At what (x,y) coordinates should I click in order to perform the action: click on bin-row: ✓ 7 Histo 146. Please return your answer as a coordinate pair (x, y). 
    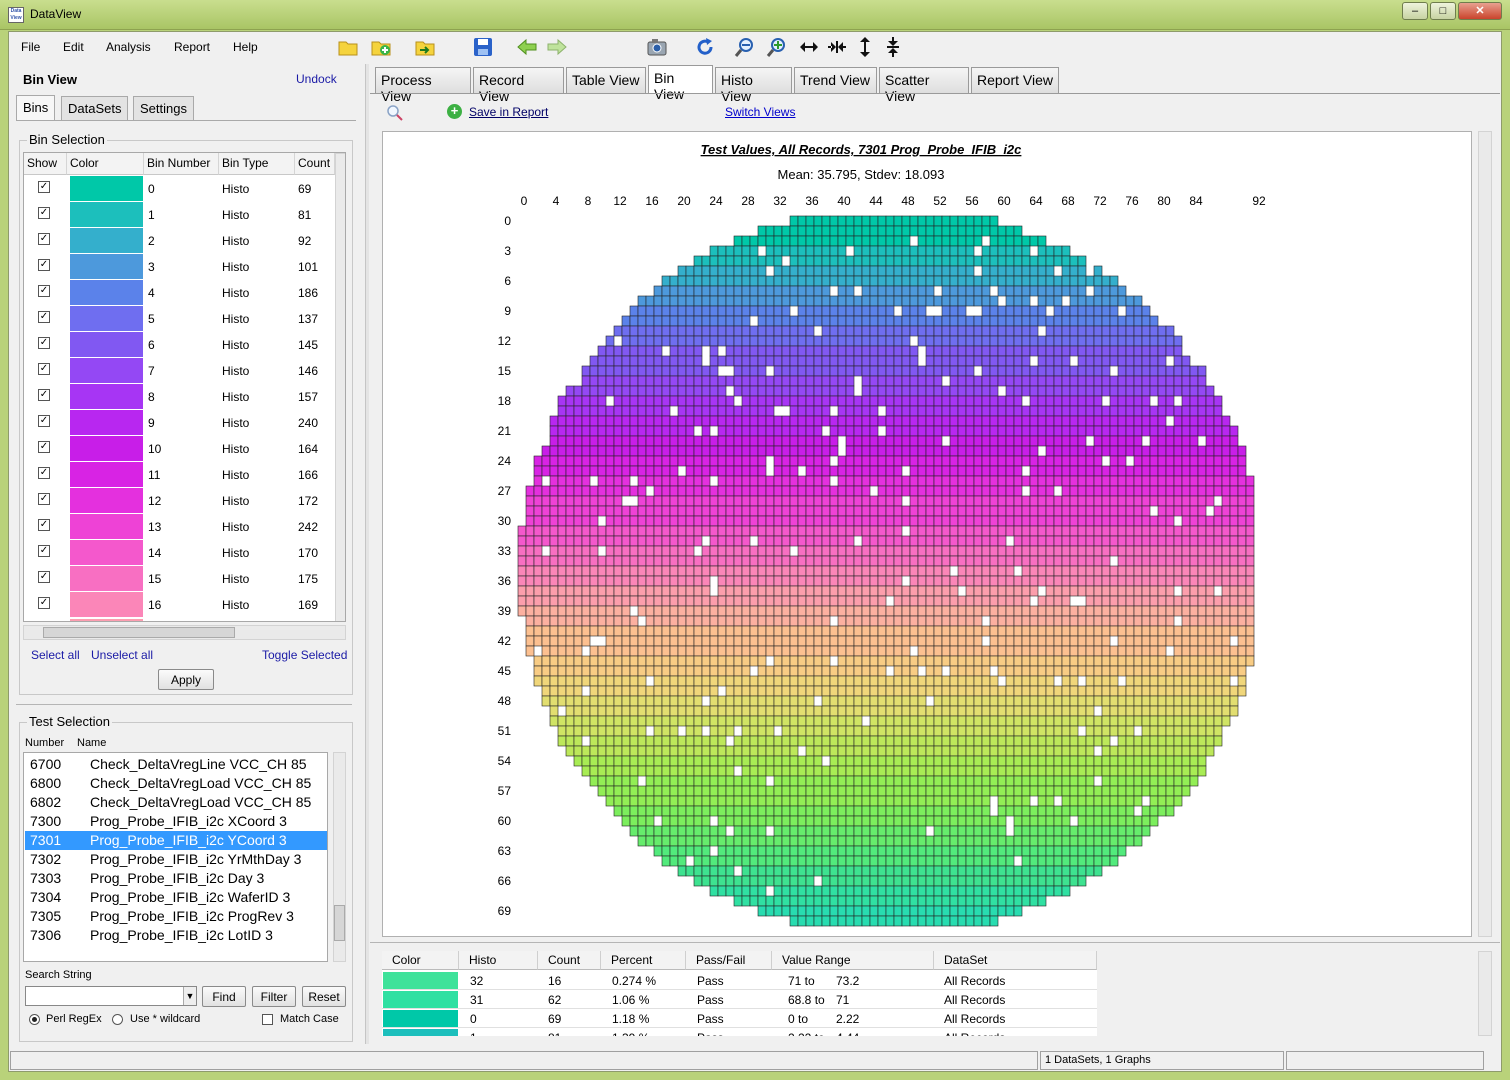
    Looking at the image, I should click on (179, 370).